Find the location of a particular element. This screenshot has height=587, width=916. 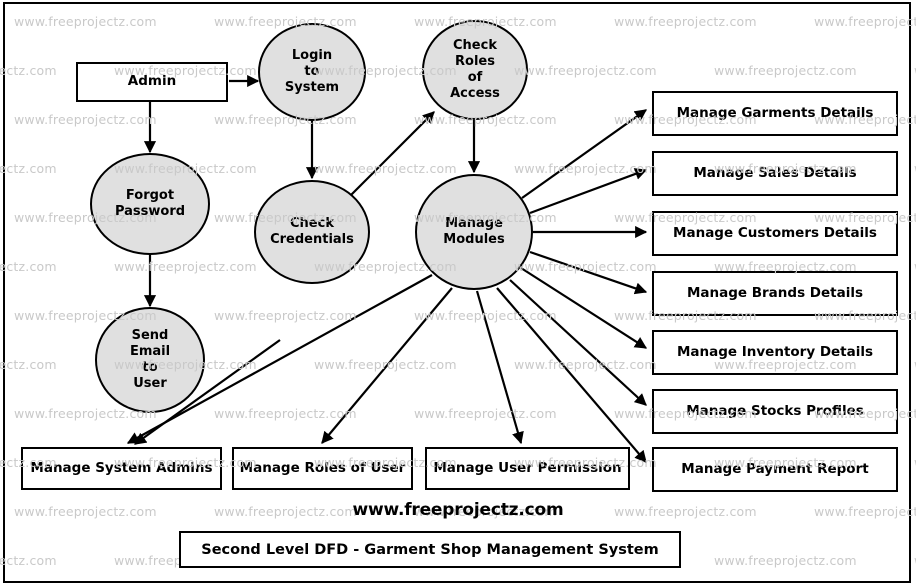

module-label: Manage System Admins is located at coordinates (121, 467).